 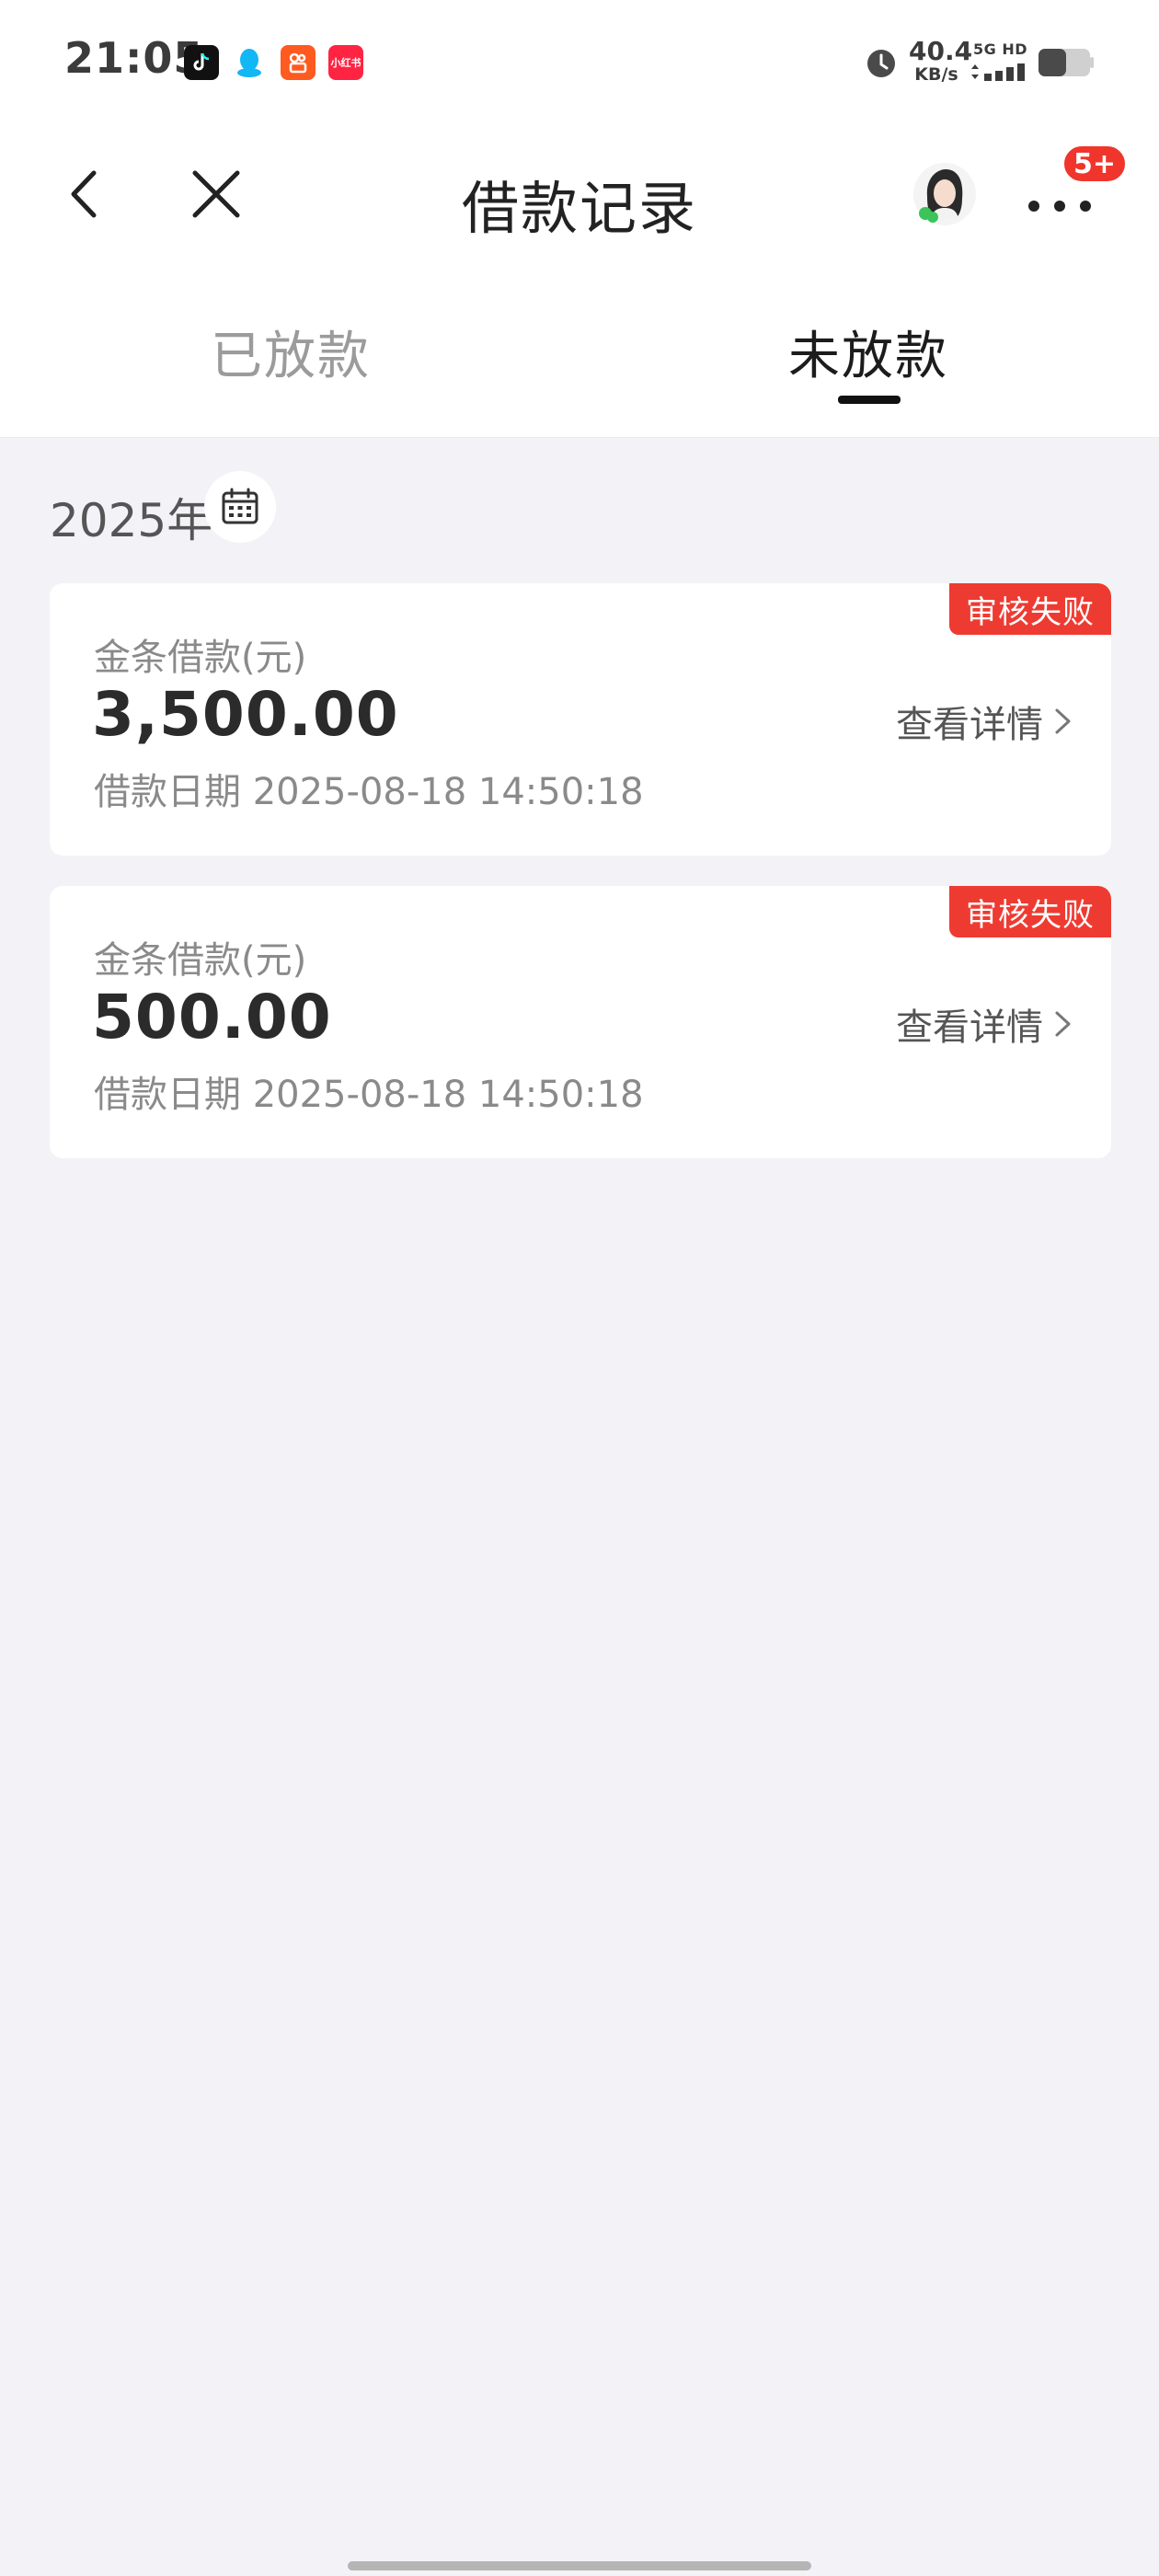 I want to click on network-speed-unit: KB/s, so click(x=936, y=74).